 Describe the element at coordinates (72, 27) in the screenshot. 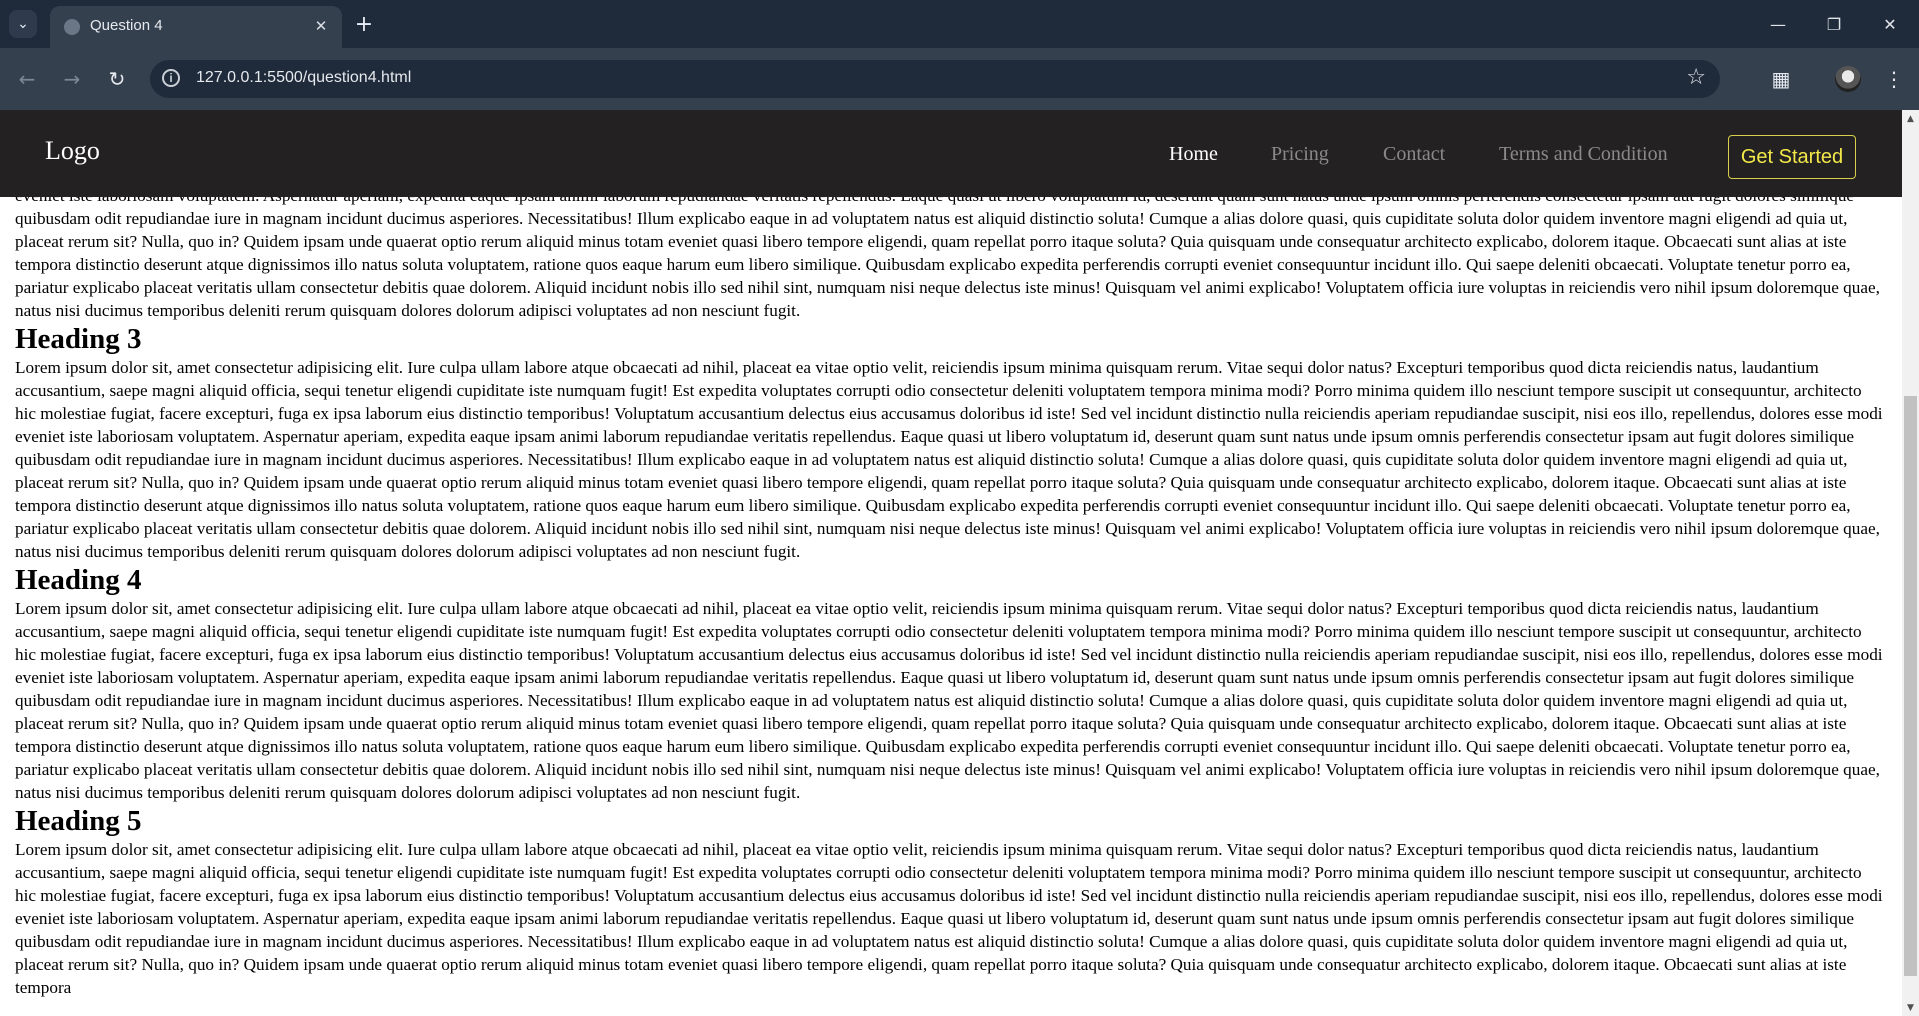

I see `globe-icon` at that location.